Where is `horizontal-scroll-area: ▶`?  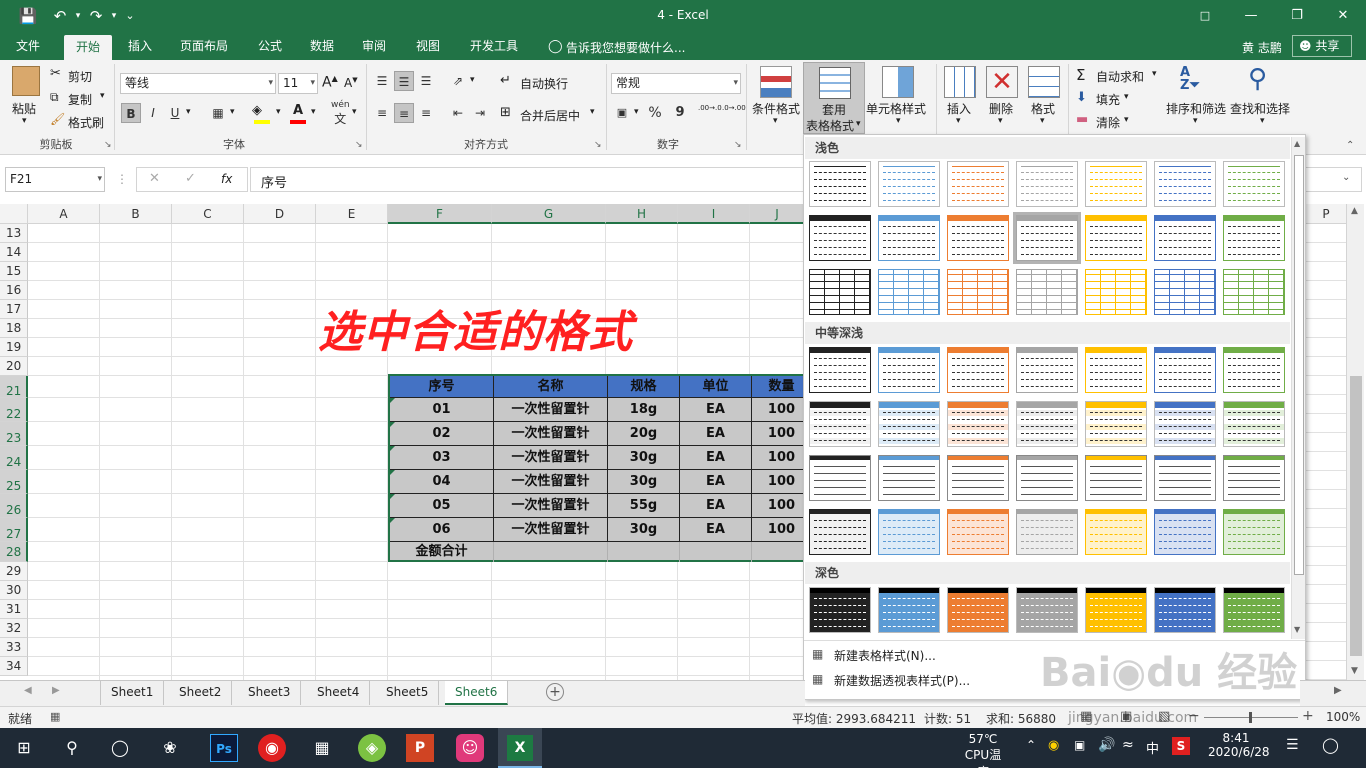
horizontal-scroll-area: ▶ is located at coordinates (1333, 693).